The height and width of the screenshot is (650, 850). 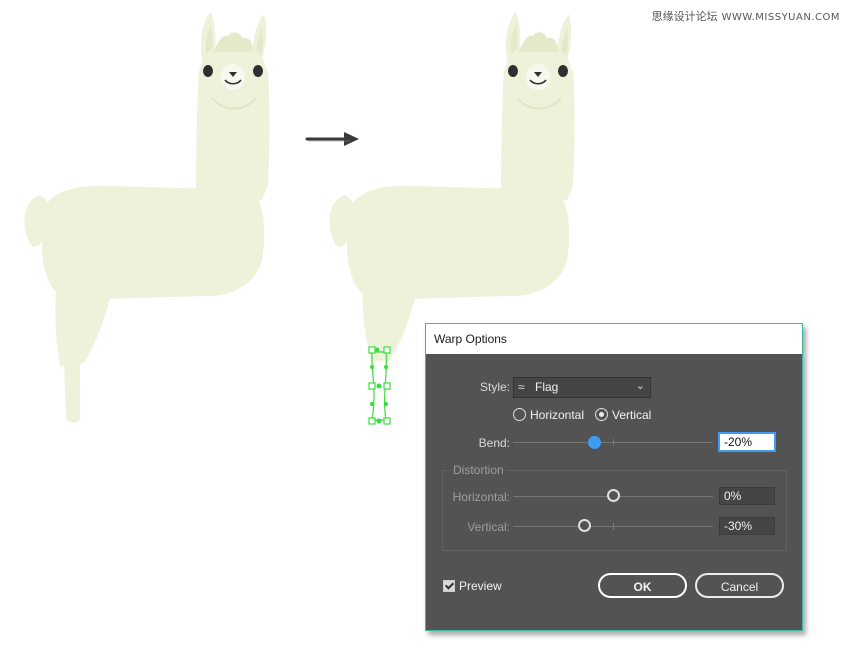 I want to click on vertical-radio-label: Vertical, so click(x=632, y=415).